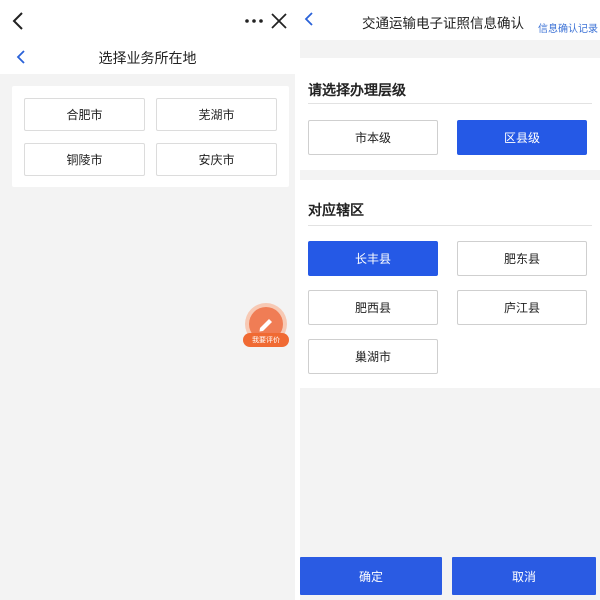 The height and width of the screenshot is (600, 600). Describe the element at coordinates (373, 307) in the screenshot. I see `district-option-feixi: 肥西县` at that location.